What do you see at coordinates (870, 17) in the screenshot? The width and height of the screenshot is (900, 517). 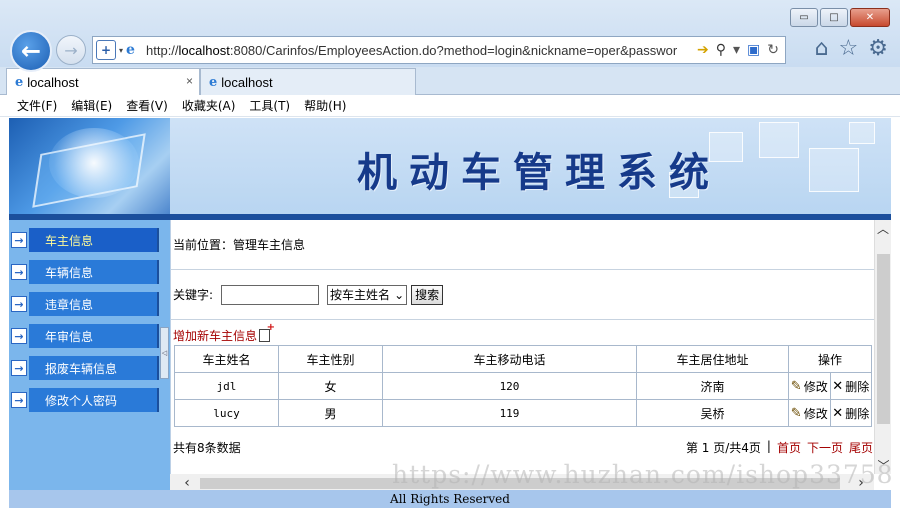 I see `close-window-button: ✕` at bounding box center [870, 17].